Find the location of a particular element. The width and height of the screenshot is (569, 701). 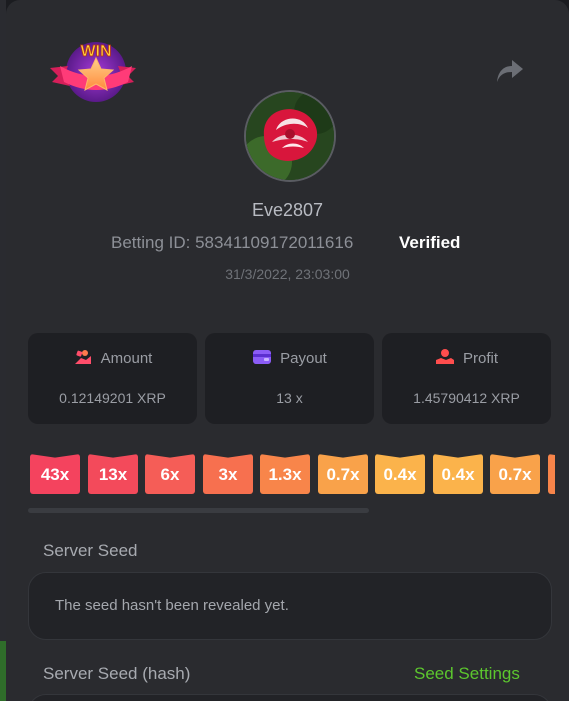

seed-settings-link: Seed Settings is located at coordinates (467, 674).